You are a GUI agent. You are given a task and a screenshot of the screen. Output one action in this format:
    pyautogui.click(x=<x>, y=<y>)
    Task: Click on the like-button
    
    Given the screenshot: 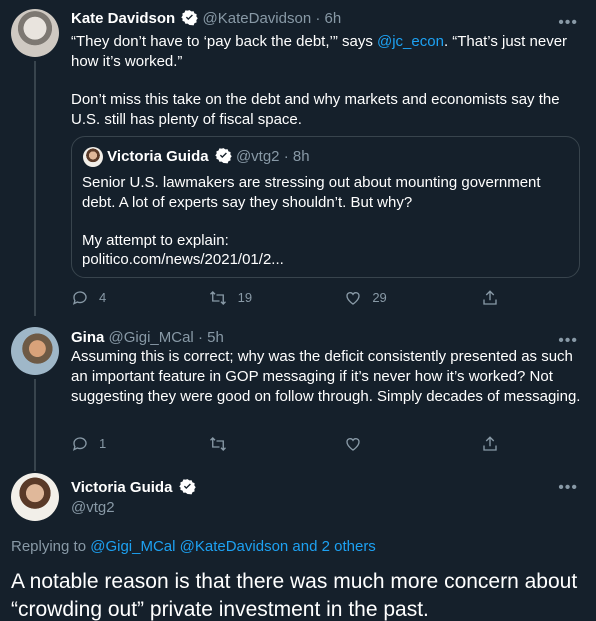 What is the action you would take?
    pyautogui.click(x=389, y=444)
    